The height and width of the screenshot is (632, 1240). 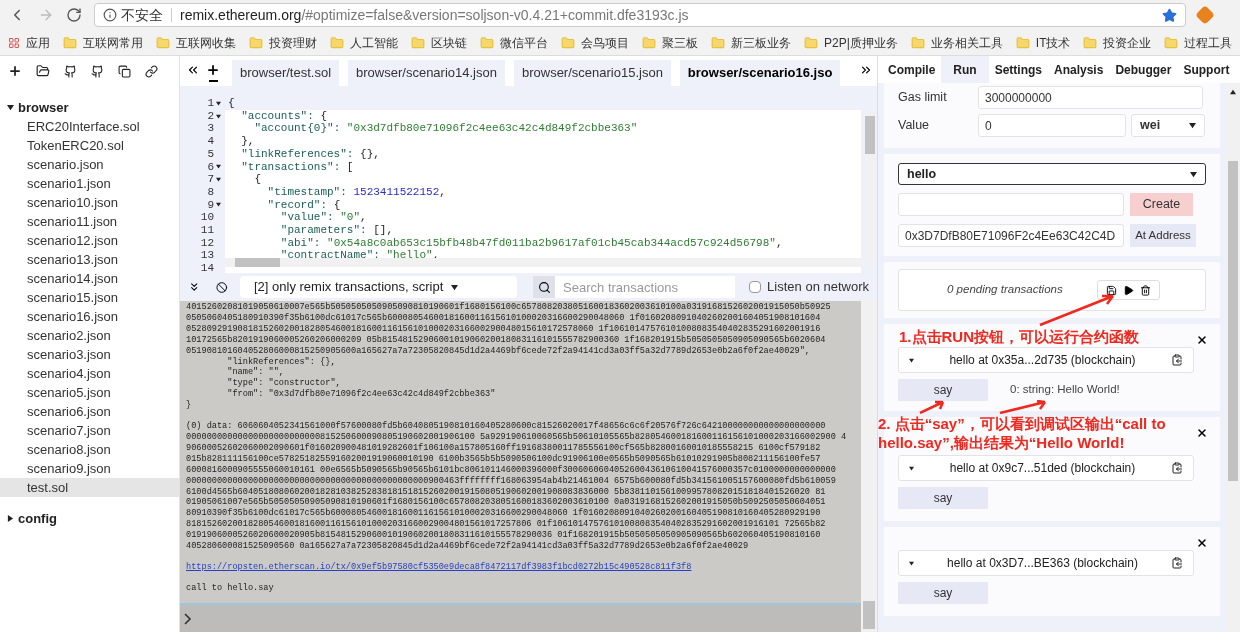 What do you see at coordinates (1052, 174) in the screenshot?
I see `contract-dropdown: hello` at bounding box center [1052, 174].